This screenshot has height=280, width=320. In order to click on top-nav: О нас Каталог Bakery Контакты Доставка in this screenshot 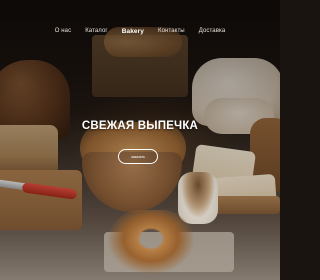, I will do `click(140, 31)`.